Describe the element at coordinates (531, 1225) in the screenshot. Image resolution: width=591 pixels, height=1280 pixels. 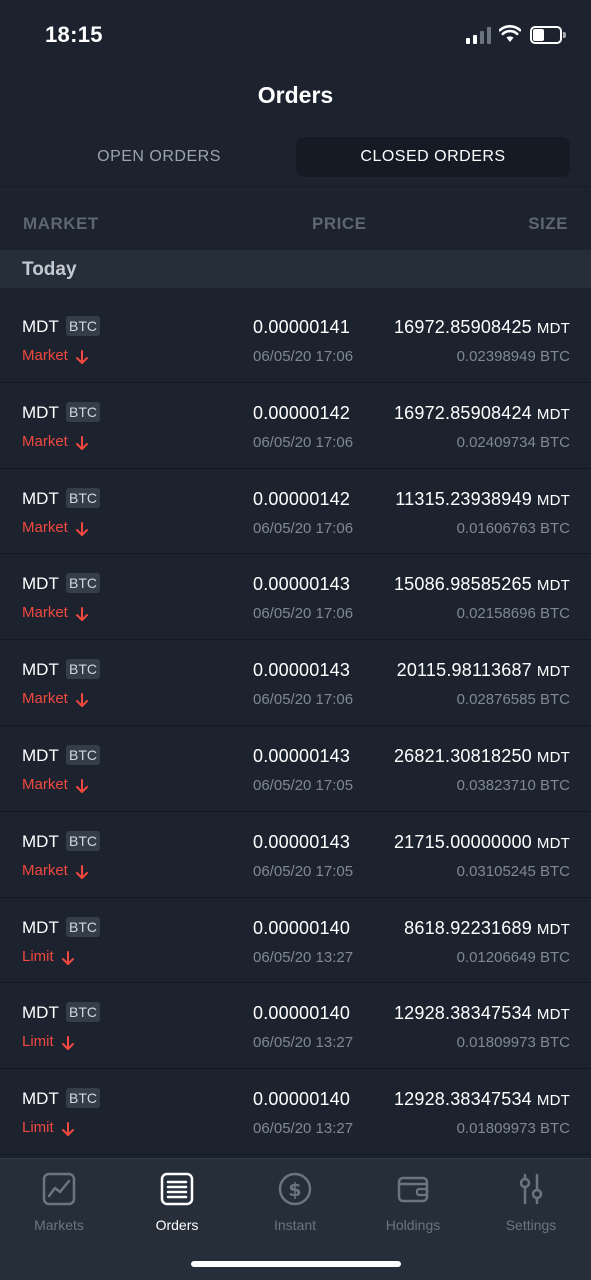
I see `nav-label: Settings` at that location.